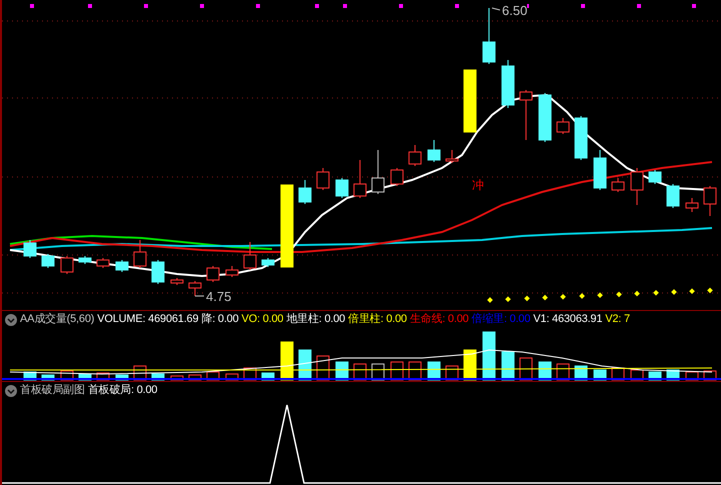  What do you see at coordinates (52, 390) in the screenshot?
I see `panel-title: 首板破局副图` at bounding box center [52, 390].